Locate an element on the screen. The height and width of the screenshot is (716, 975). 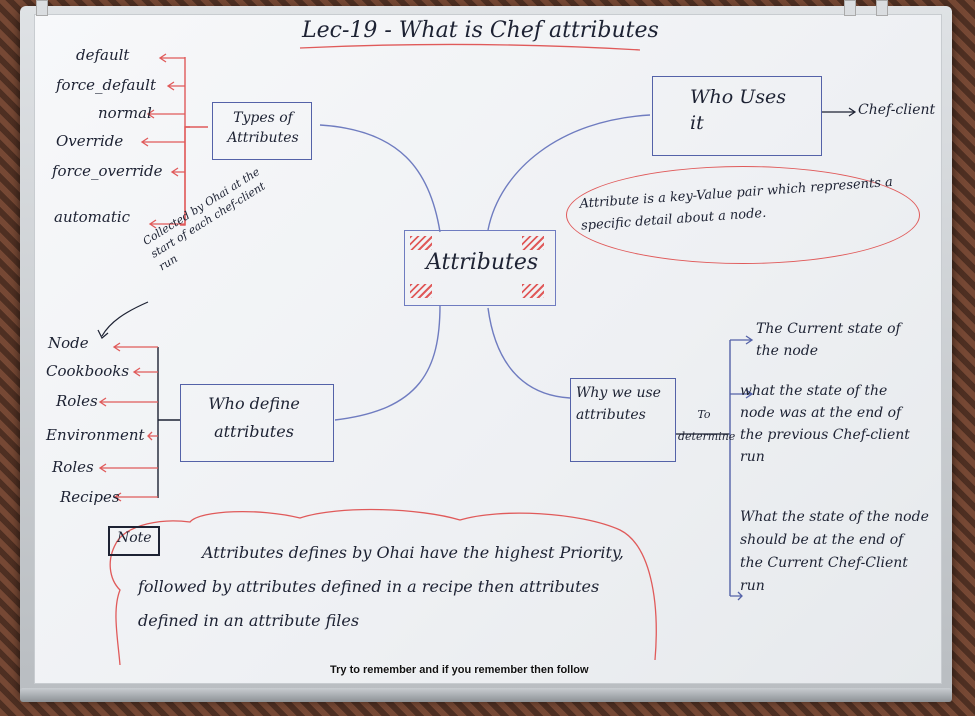
page-title: Lec-19 - What is Chef attributes is located at coordinates (480, 30).